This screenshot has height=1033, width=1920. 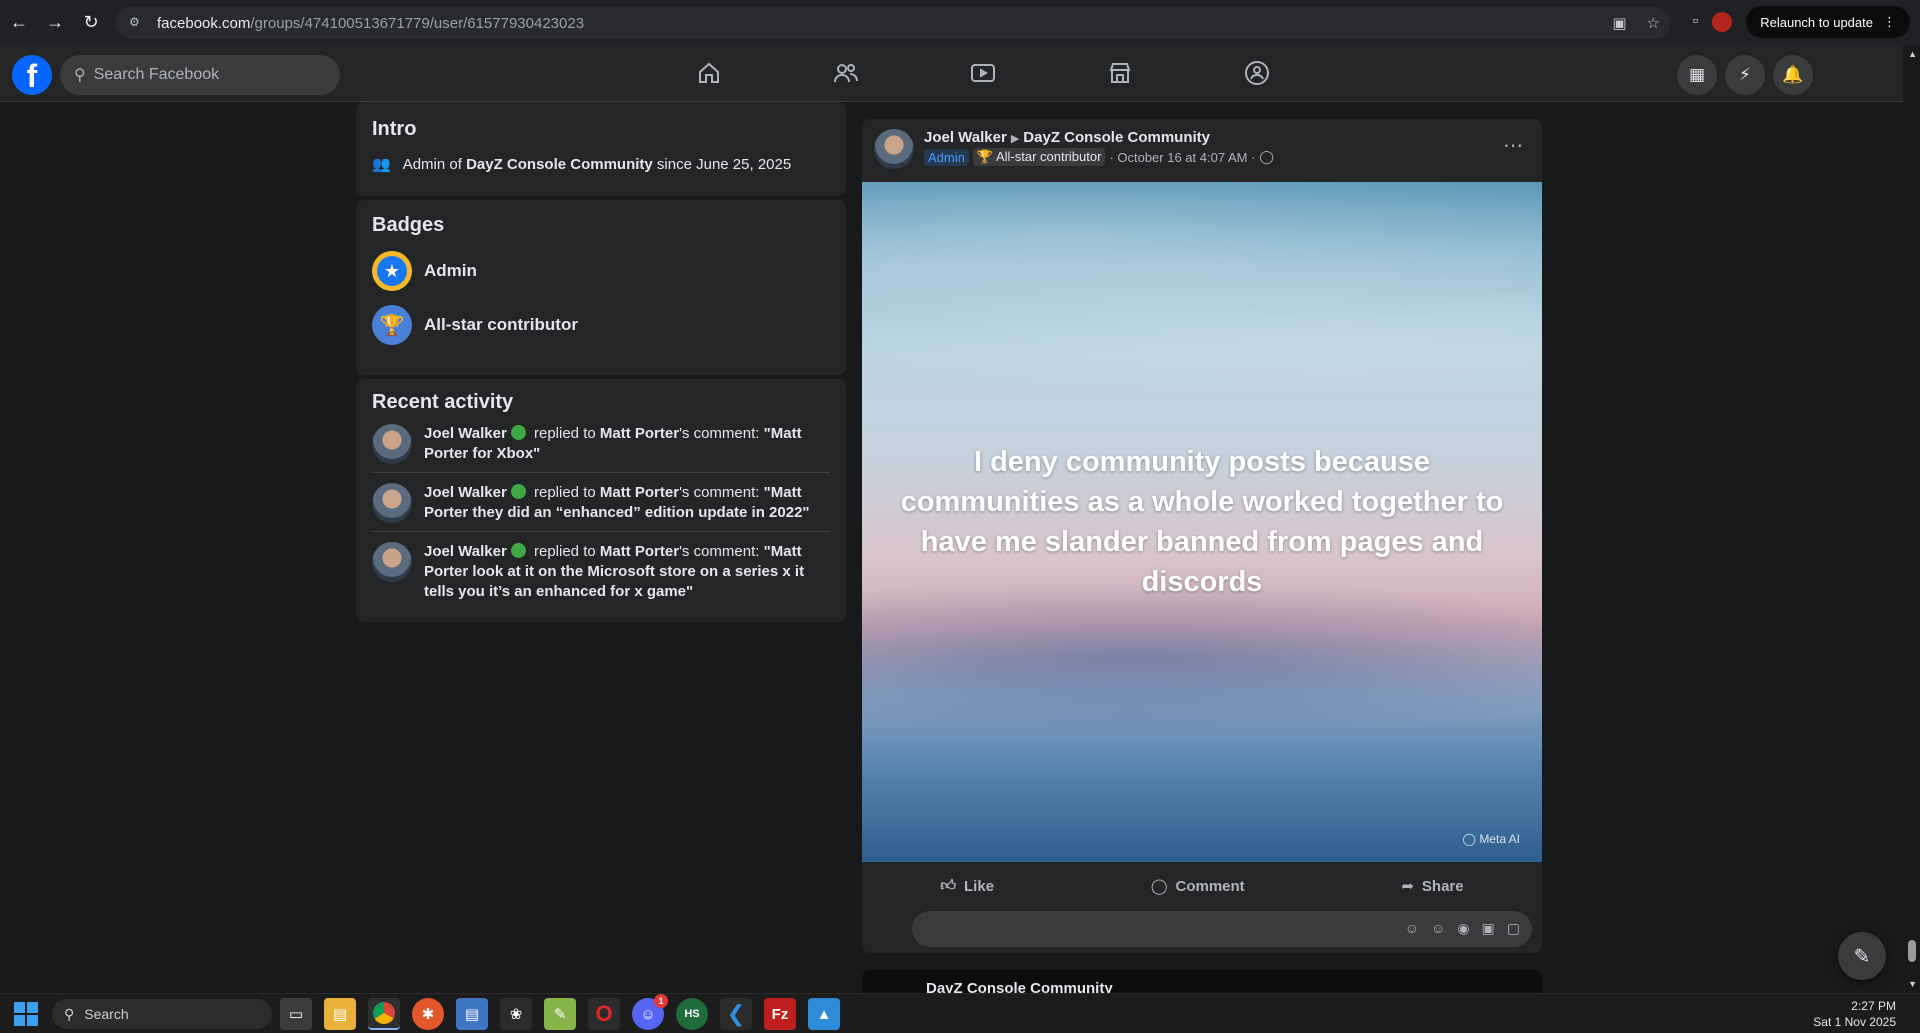 I want to click on emoji-icon: ☺, so click(x=1438, y=928).